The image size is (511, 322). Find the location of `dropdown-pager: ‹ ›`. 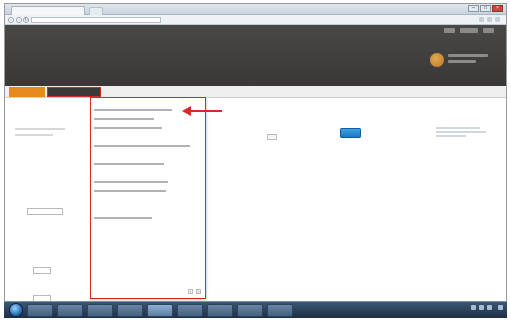

dropdown-pager: ‹ › is located at coordinates (194, 291).